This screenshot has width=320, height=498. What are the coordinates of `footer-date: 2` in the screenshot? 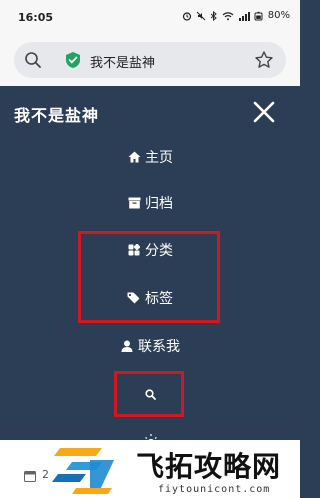 It's located at (45, 474).